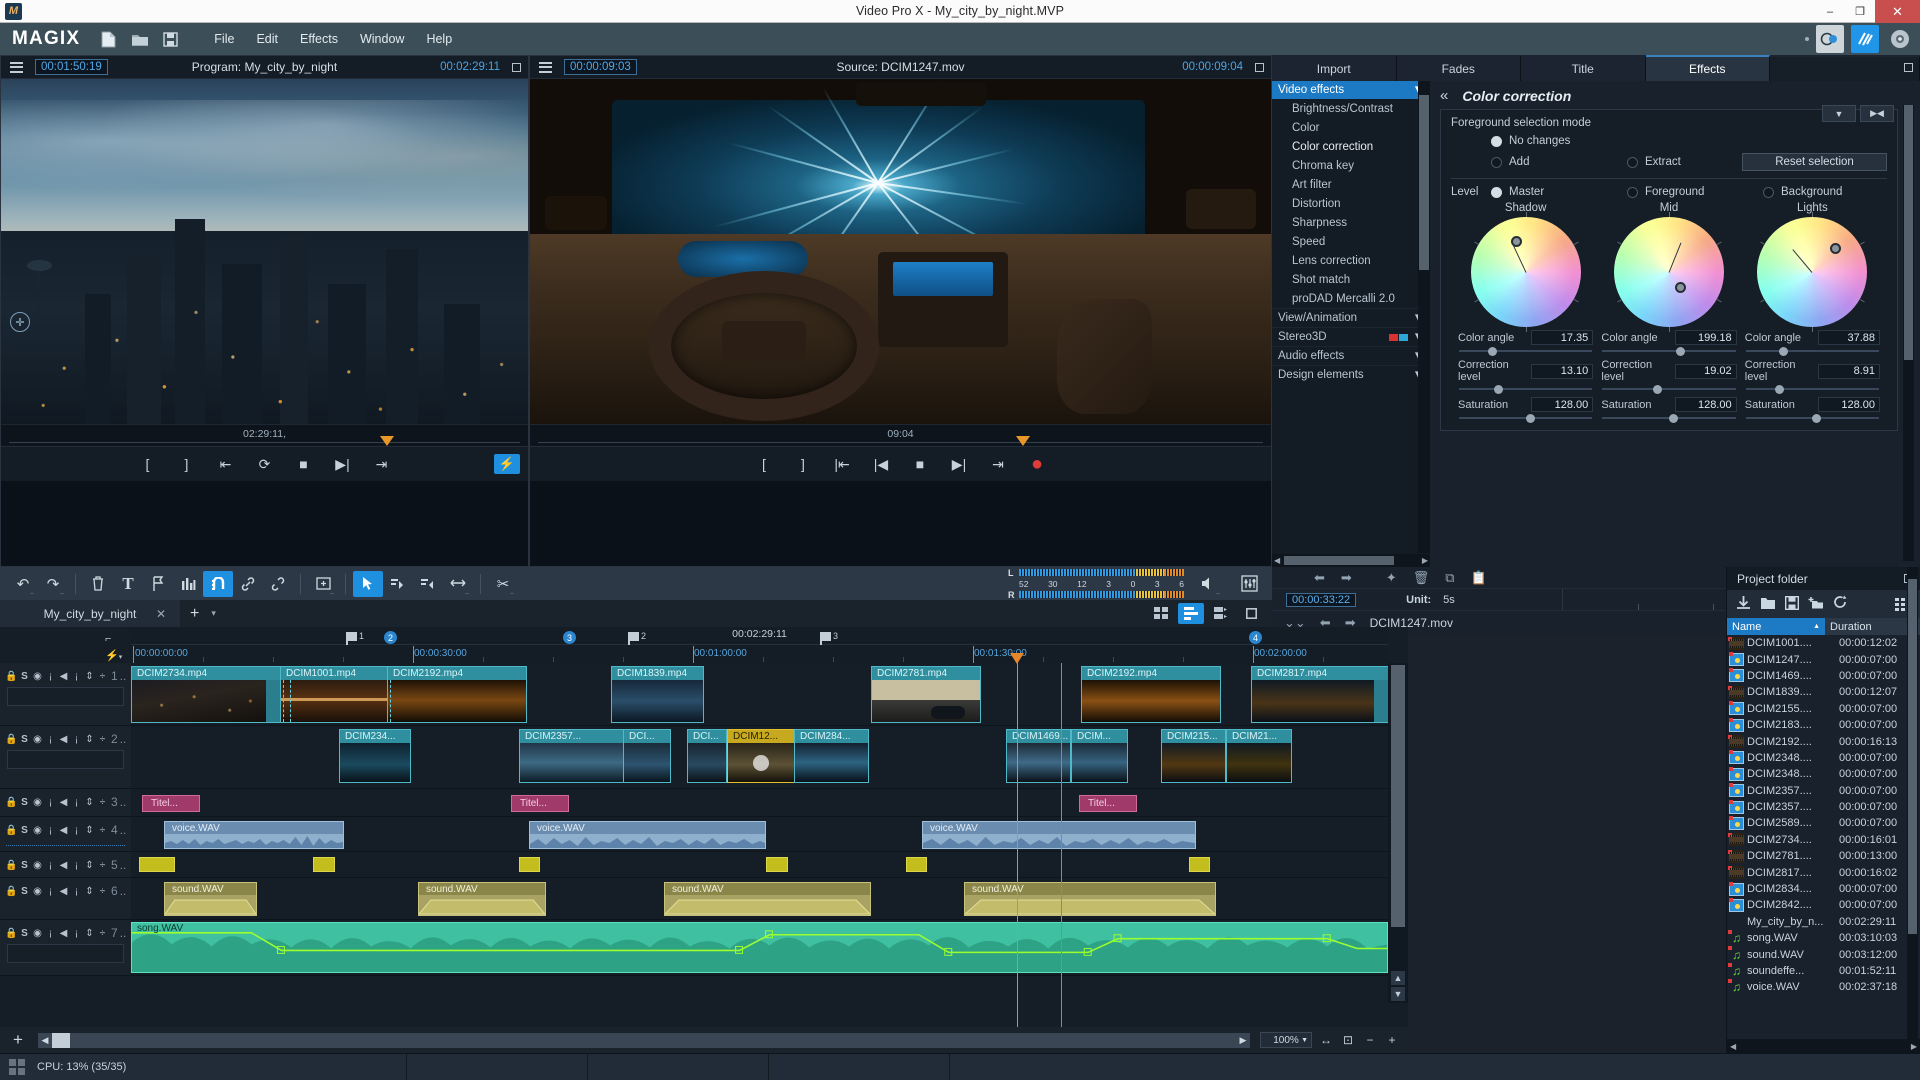 This screenshot has width=1920, height=1080. What do you see at coordinates (842, 464) in the screenshot?
I see `to-start-button: |⇤` at bounding box center [842, 464].